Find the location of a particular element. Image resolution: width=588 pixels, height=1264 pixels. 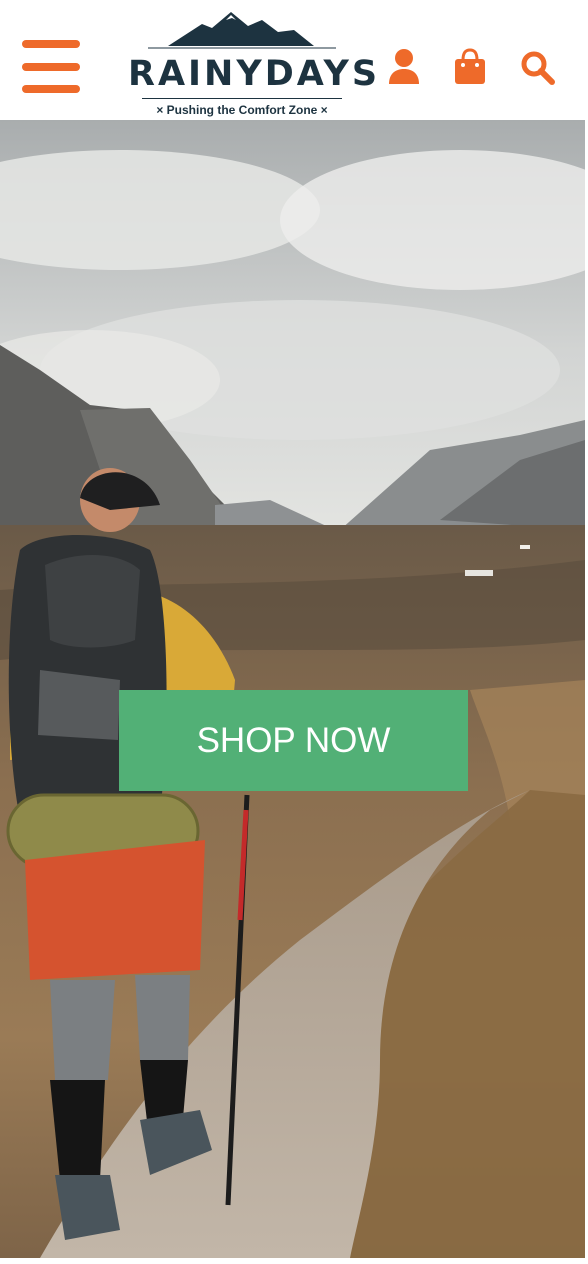

mountain-logo-icon is located at coordinates (242, 30).